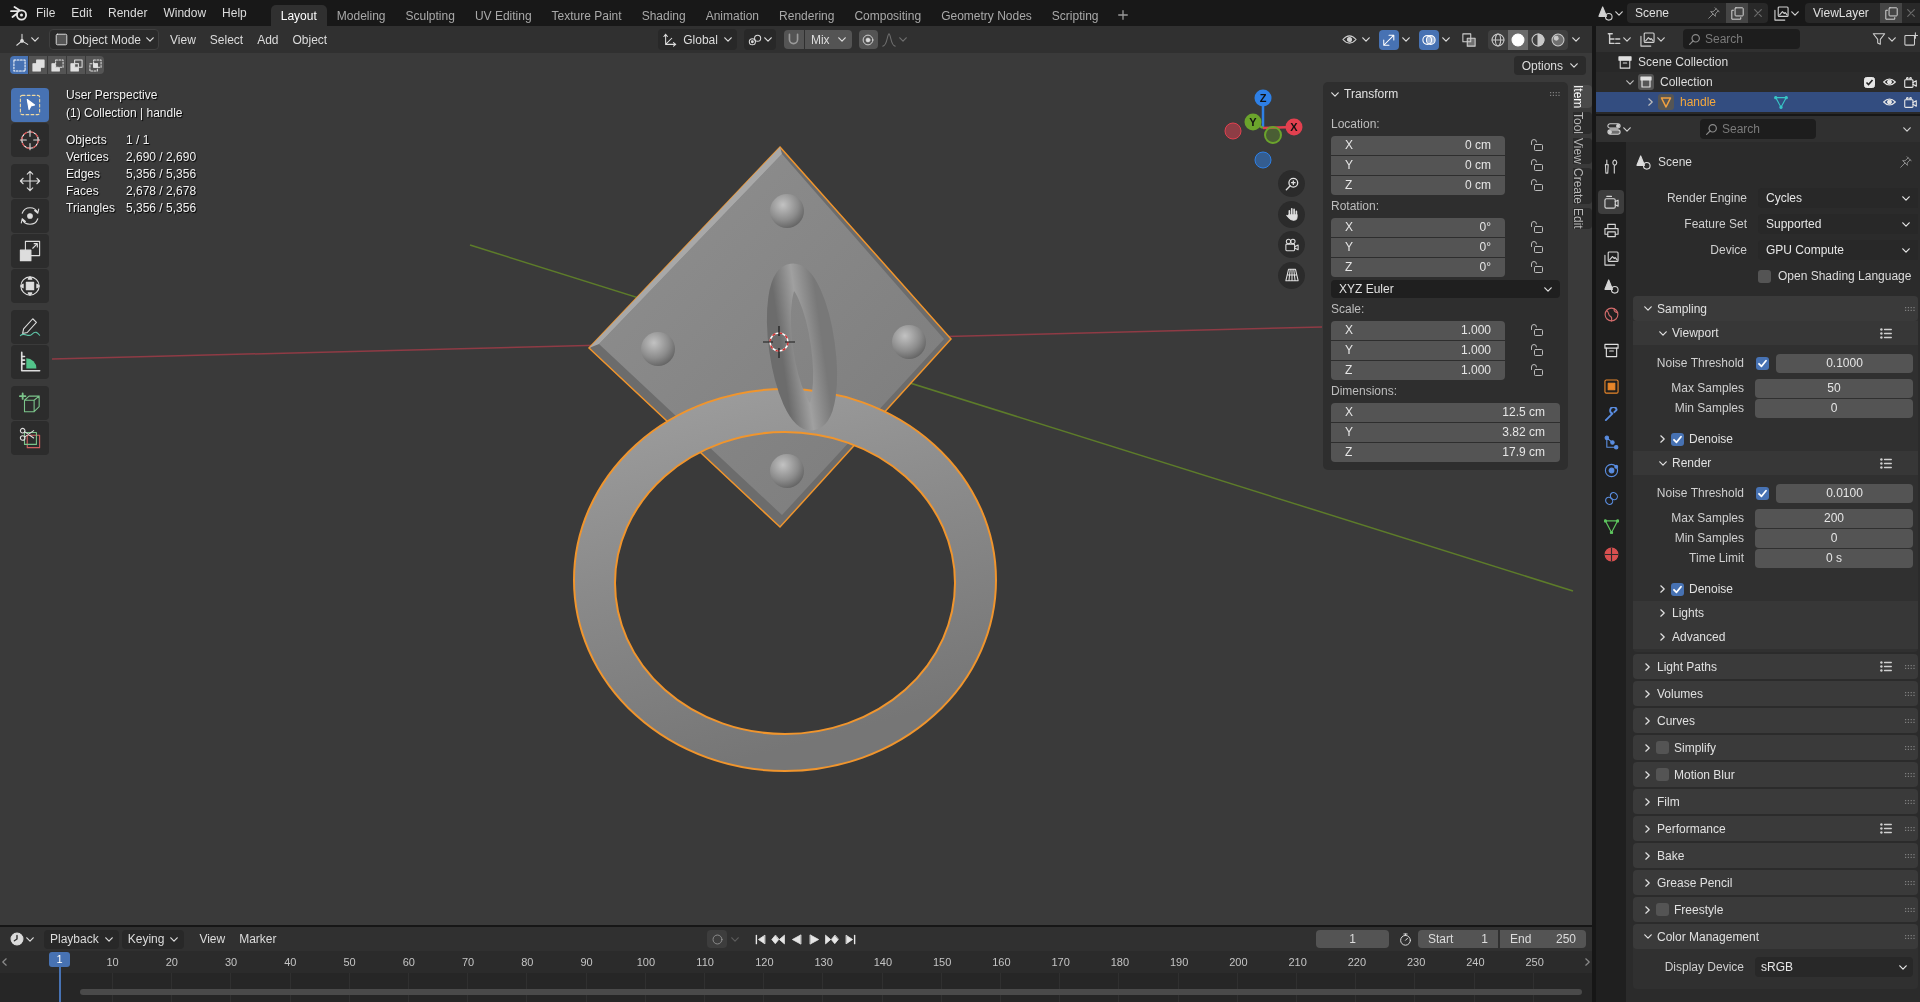  I want to click on panel-header: Sampling, so click(1775, 308).